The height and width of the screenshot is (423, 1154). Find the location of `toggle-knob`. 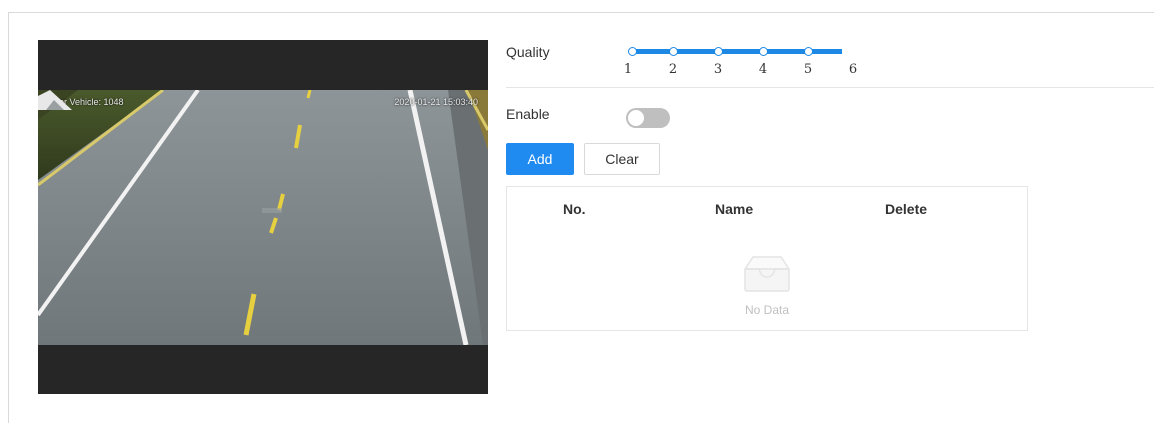

toggle-knob is located at coordinates (636, 118).